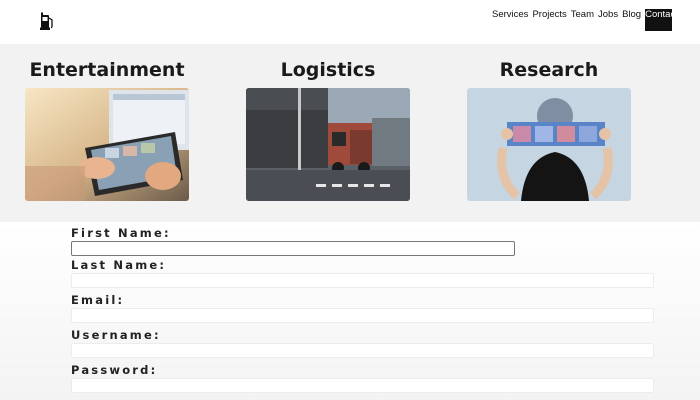 The height and width of the screenshot is (400, 700). Describe the element at coordinates (98, 300) in the screenshot. I see `email-label: Email:` at that location.